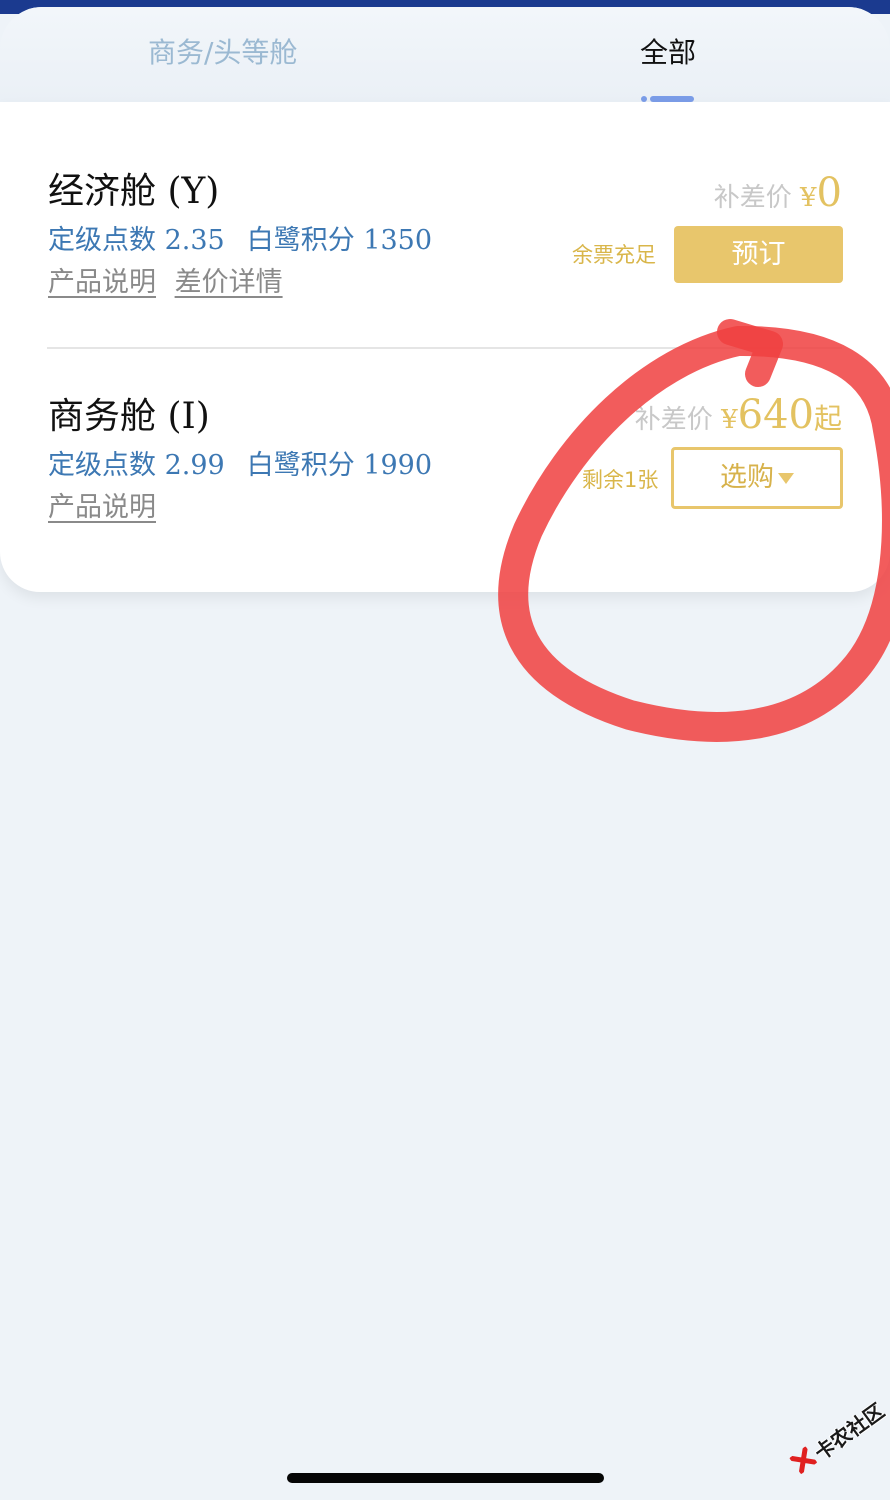 This screenshot has height=1500, width=890. I want to click on cabin-links: 产品说明, so click(107, 508).